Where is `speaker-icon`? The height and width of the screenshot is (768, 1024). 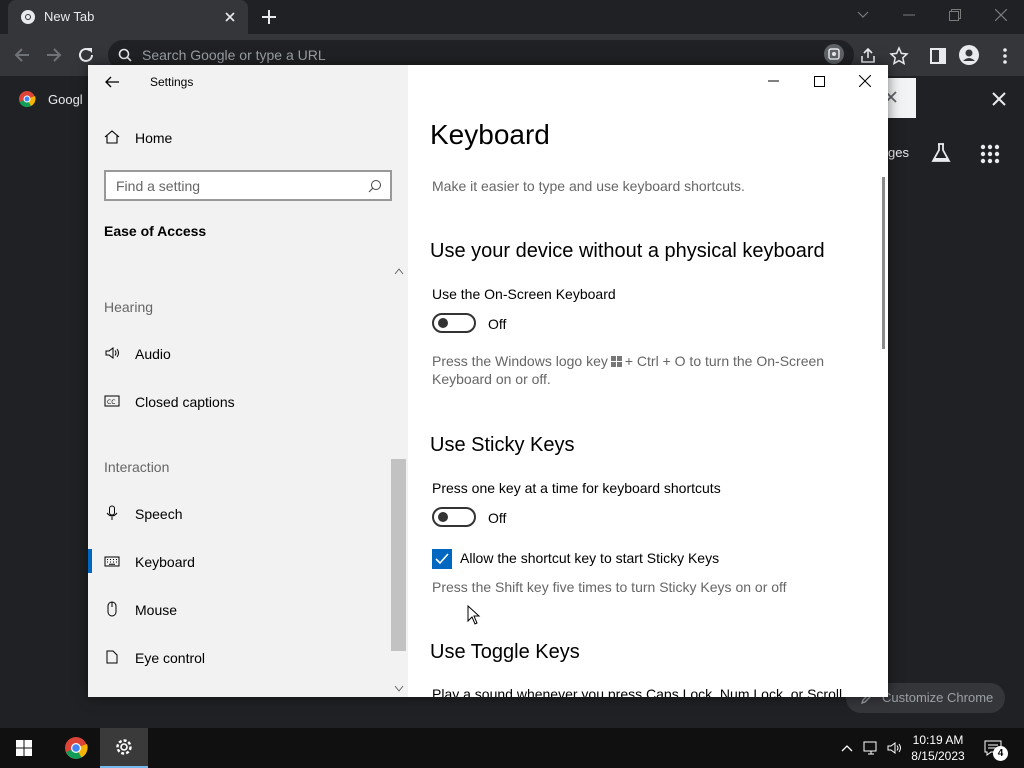
speaker-icon is located at coordinates (112, 353).